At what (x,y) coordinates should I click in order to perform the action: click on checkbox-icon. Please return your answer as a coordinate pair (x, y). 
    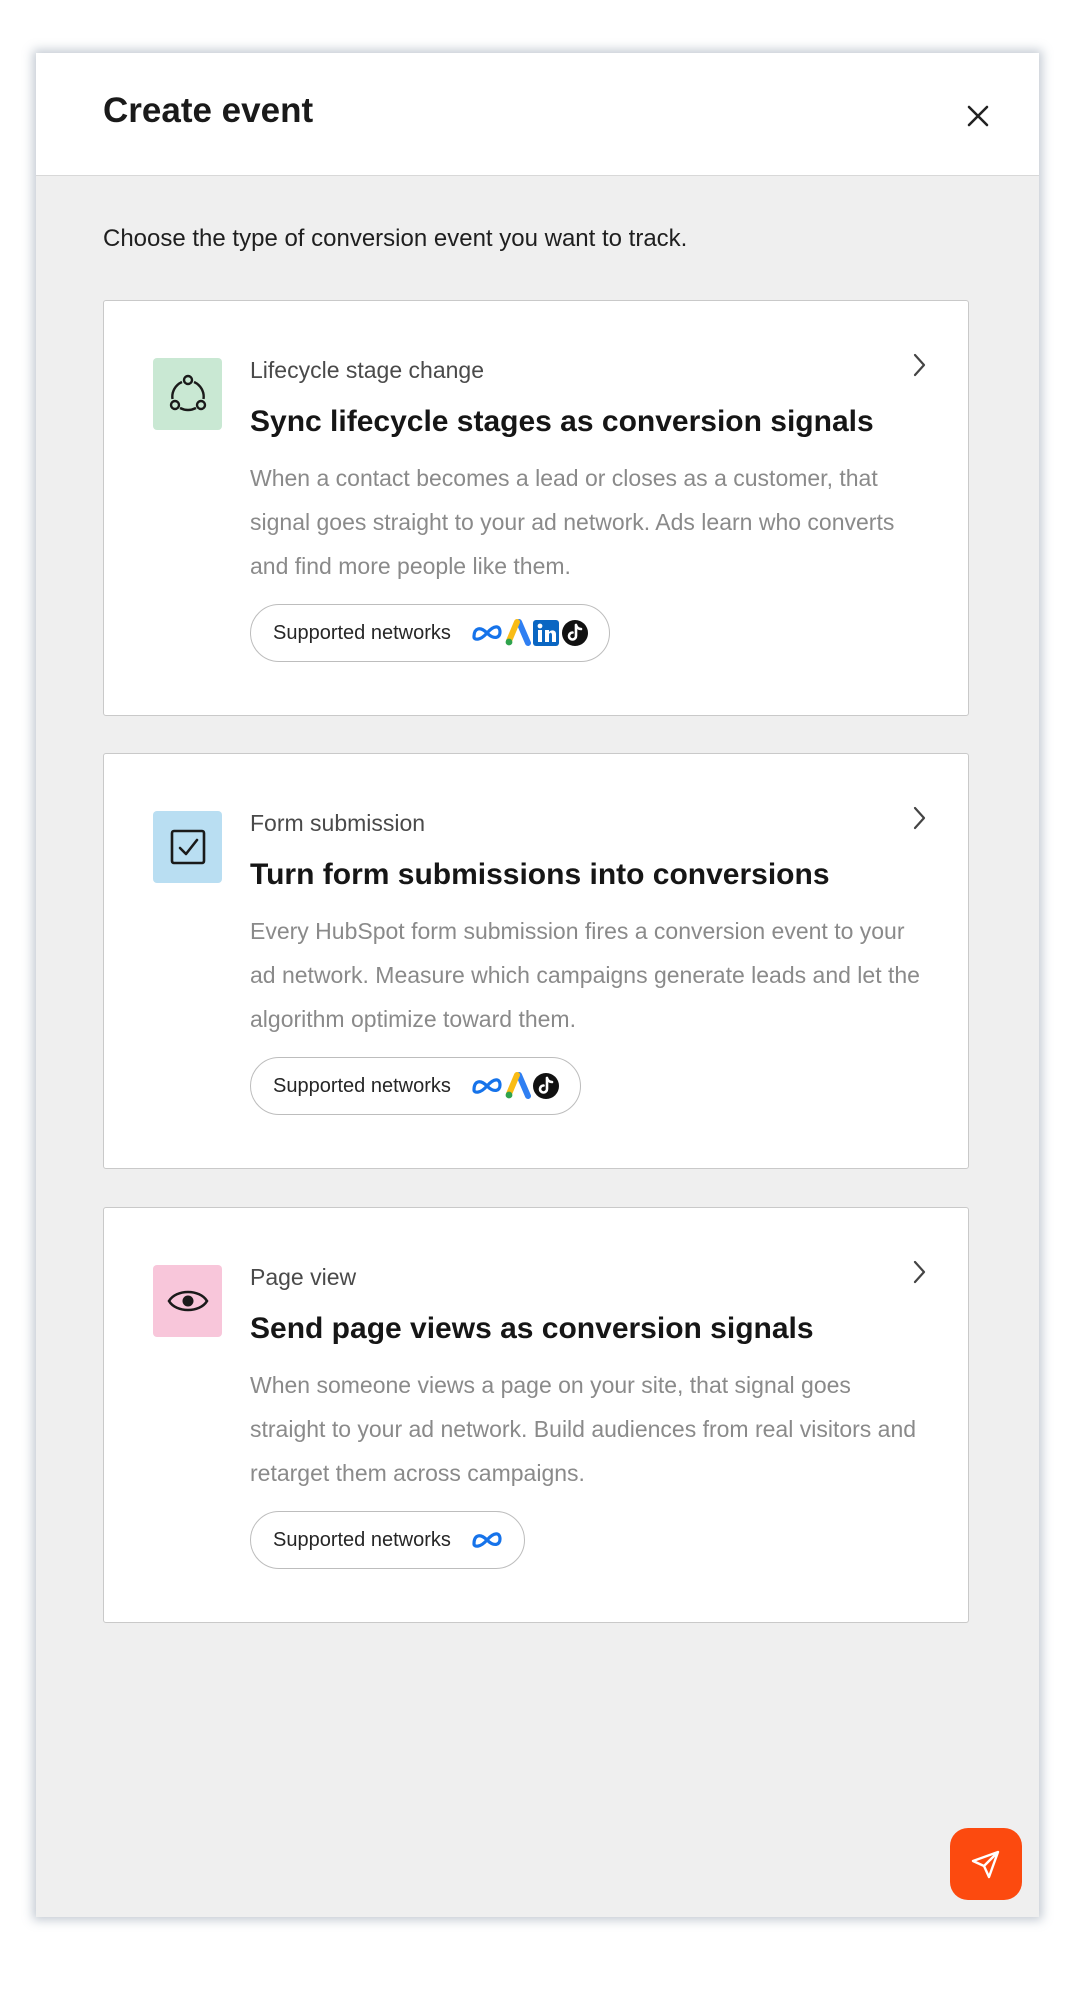
    Looking at the image, I should click on (187, 847).